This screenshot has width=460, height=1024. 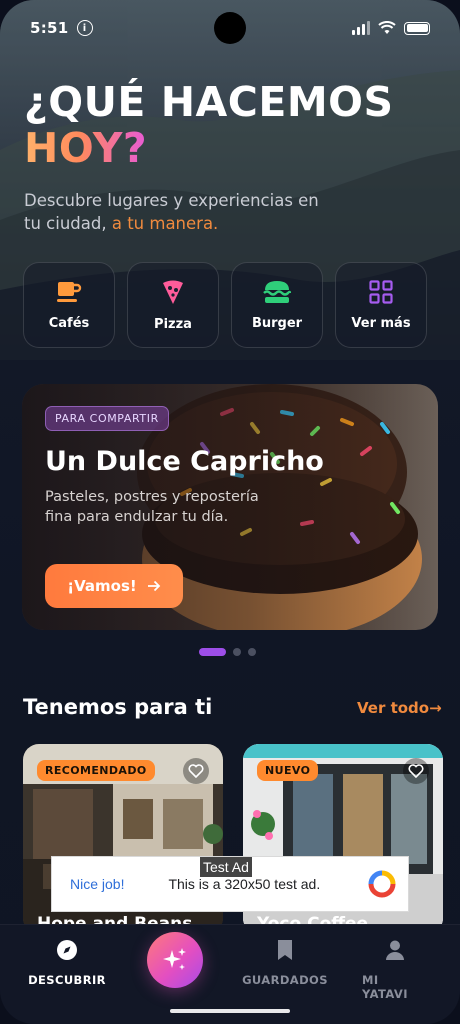 What do you see at coordinates (381, 305) in the screenshot?
I see `category-more: Ver más` at bounding box center [381, 305].